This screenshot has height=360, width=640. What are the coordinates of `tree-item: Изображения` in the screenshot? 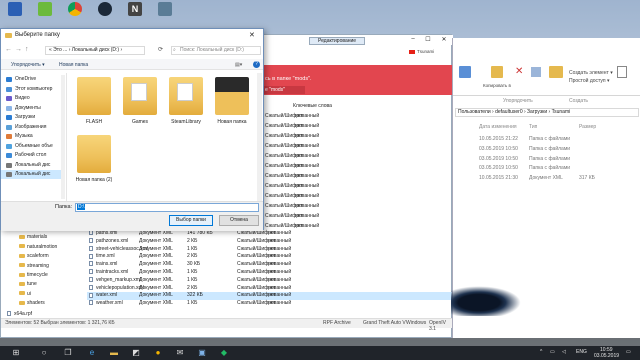 It's located at (32, 127).